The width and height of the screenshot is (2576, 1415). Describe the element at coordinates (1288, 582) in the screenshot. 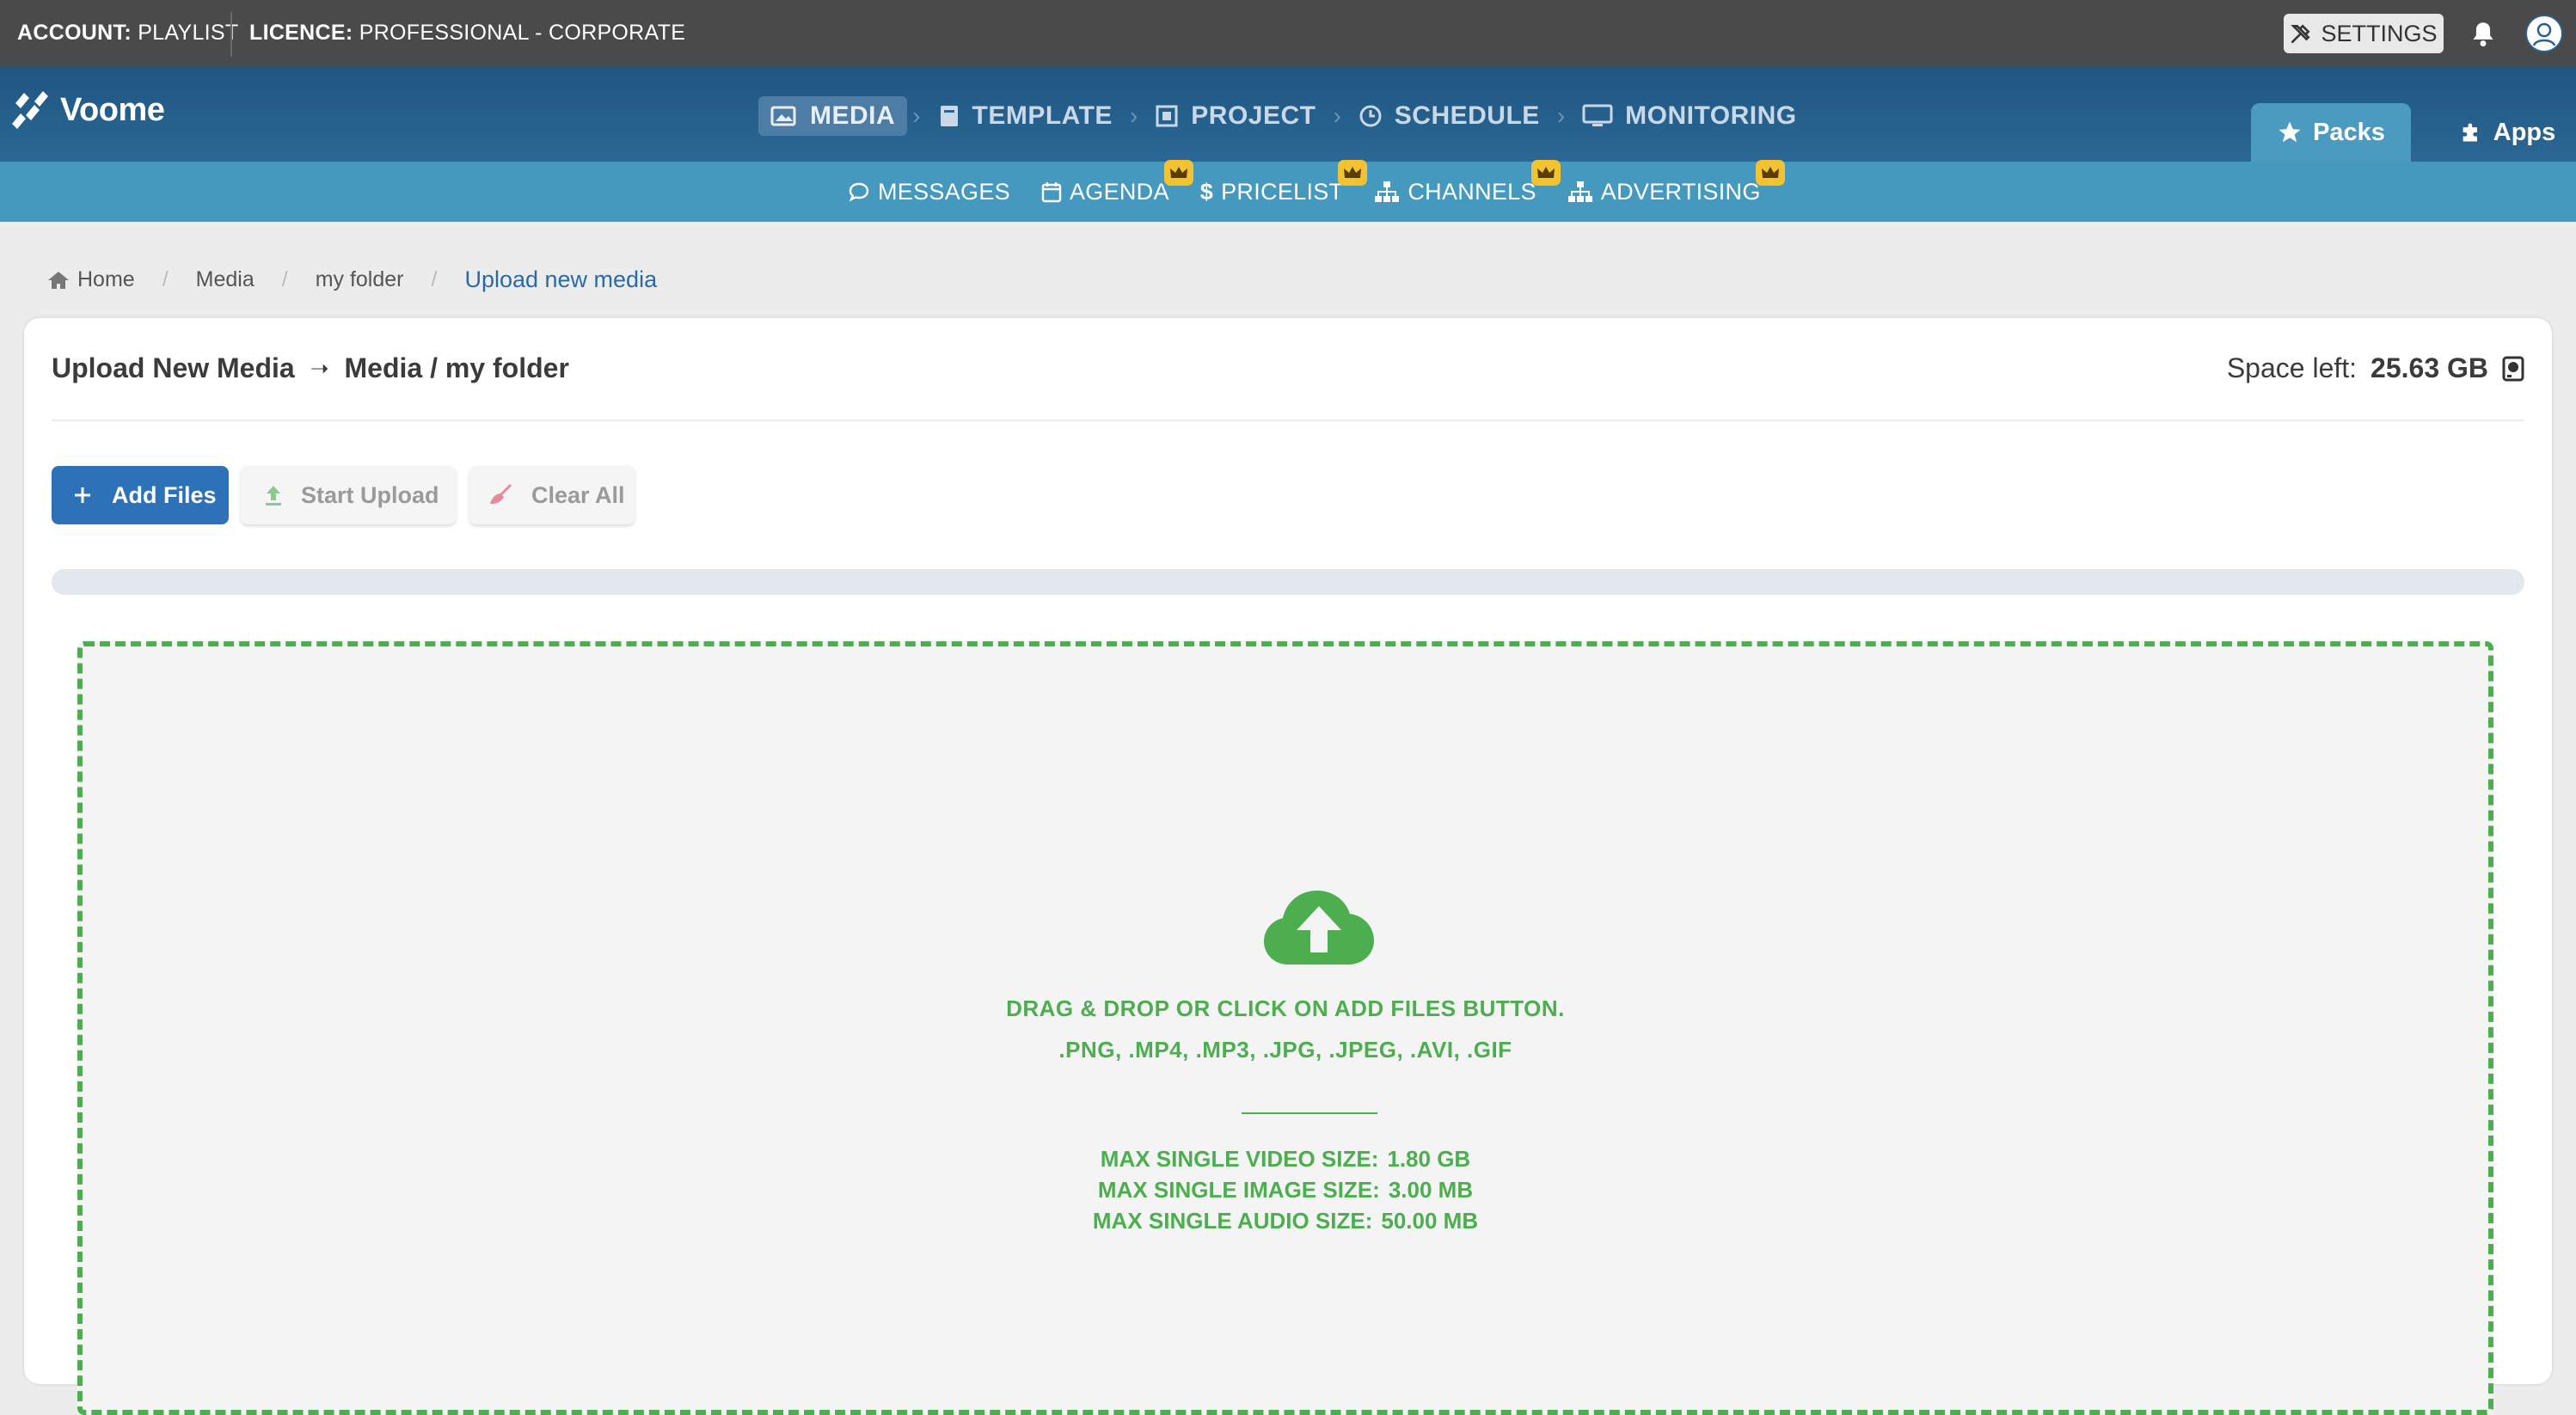

I see `upload-progress-bar` at that location.